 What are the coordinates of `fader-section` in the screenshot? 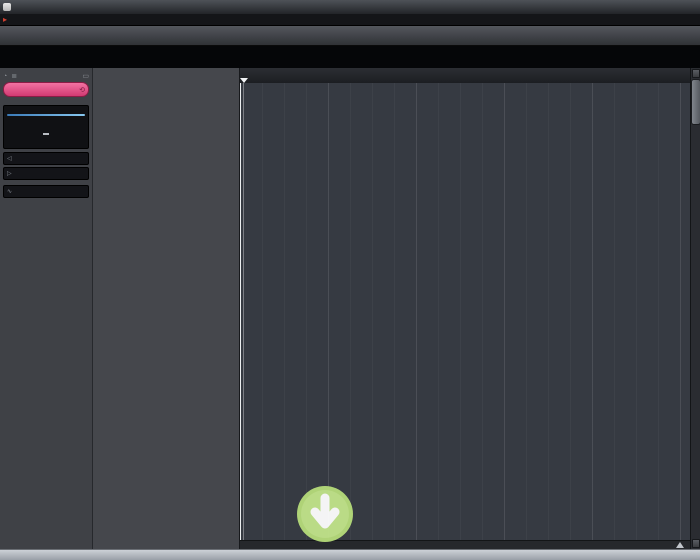 It's located at (46, 127).